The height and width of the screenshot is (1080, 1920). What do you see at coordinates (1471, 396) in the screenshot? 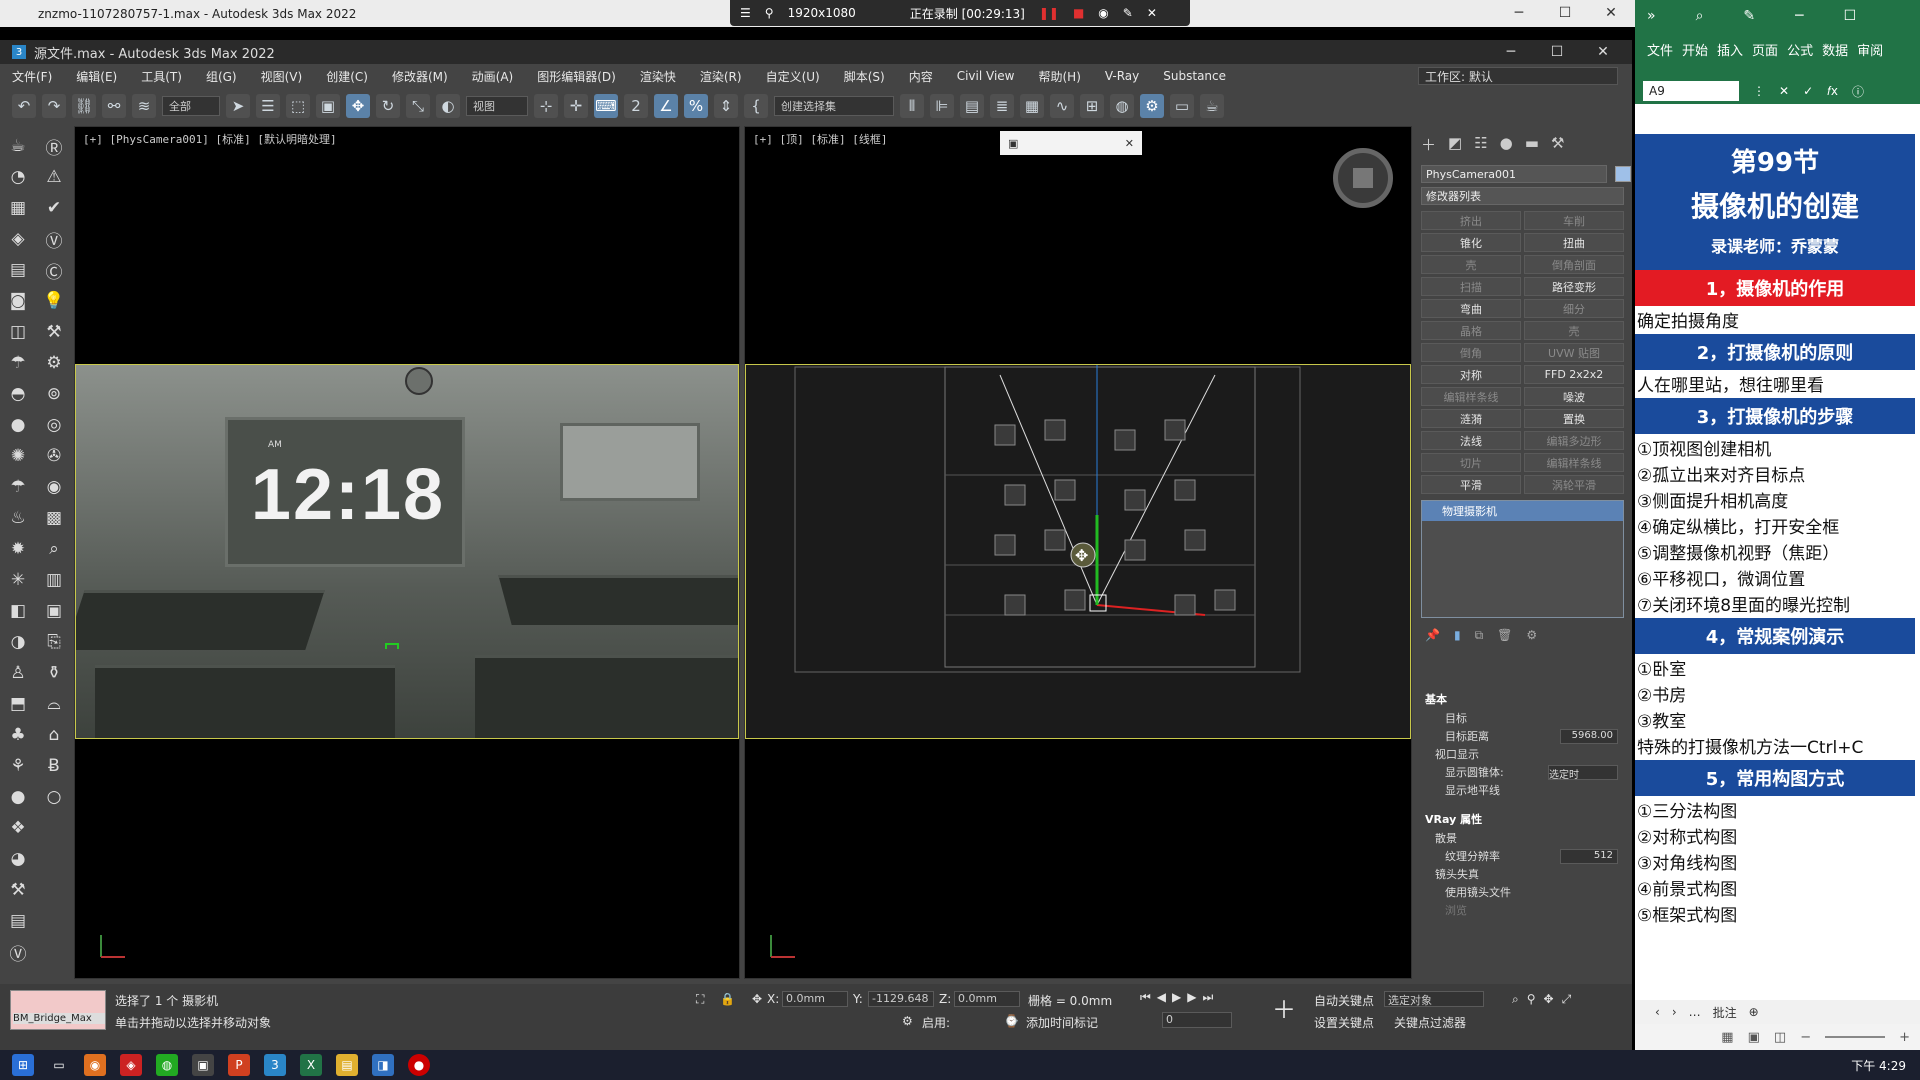
I see `modifier-button: 编辑样条线` at bounding box center [1471, 396].